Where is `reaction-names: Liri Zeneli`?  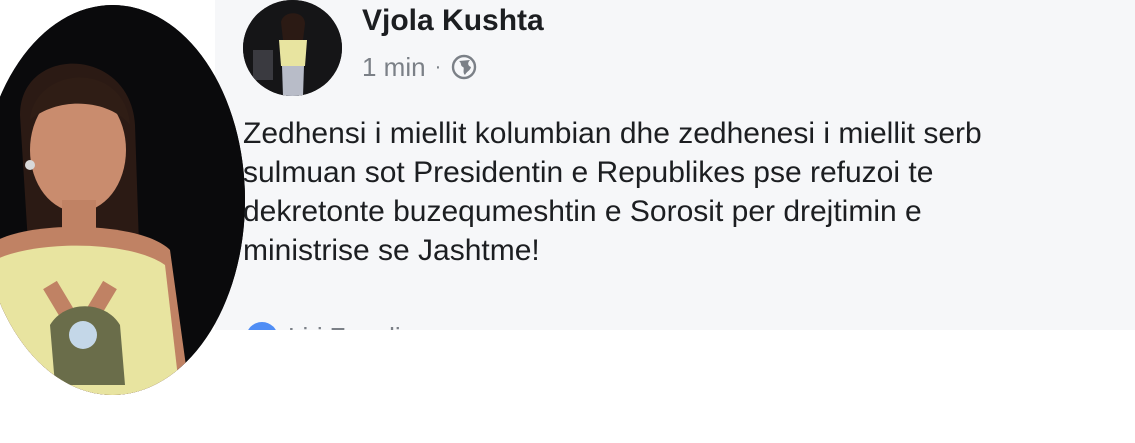 reaction-names: Liri Zeneli is located at coordinates (344, 326).